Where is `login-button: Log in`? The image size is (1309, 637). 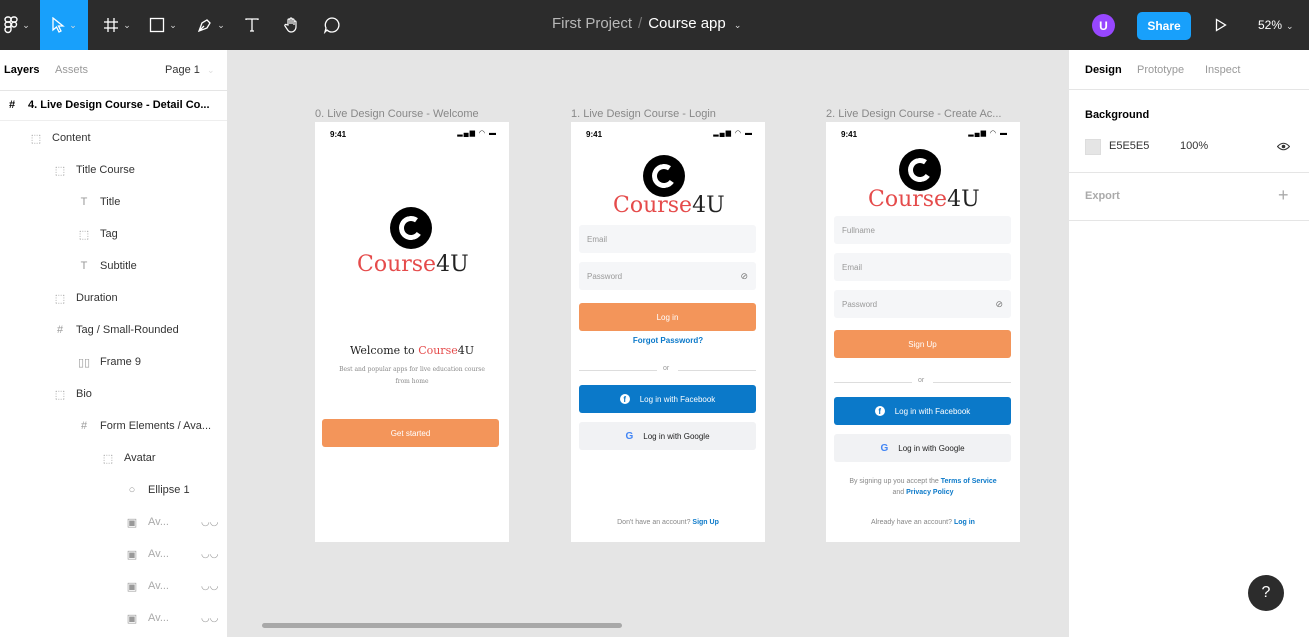
login-button: Log in is located at coordinates (667, 317).